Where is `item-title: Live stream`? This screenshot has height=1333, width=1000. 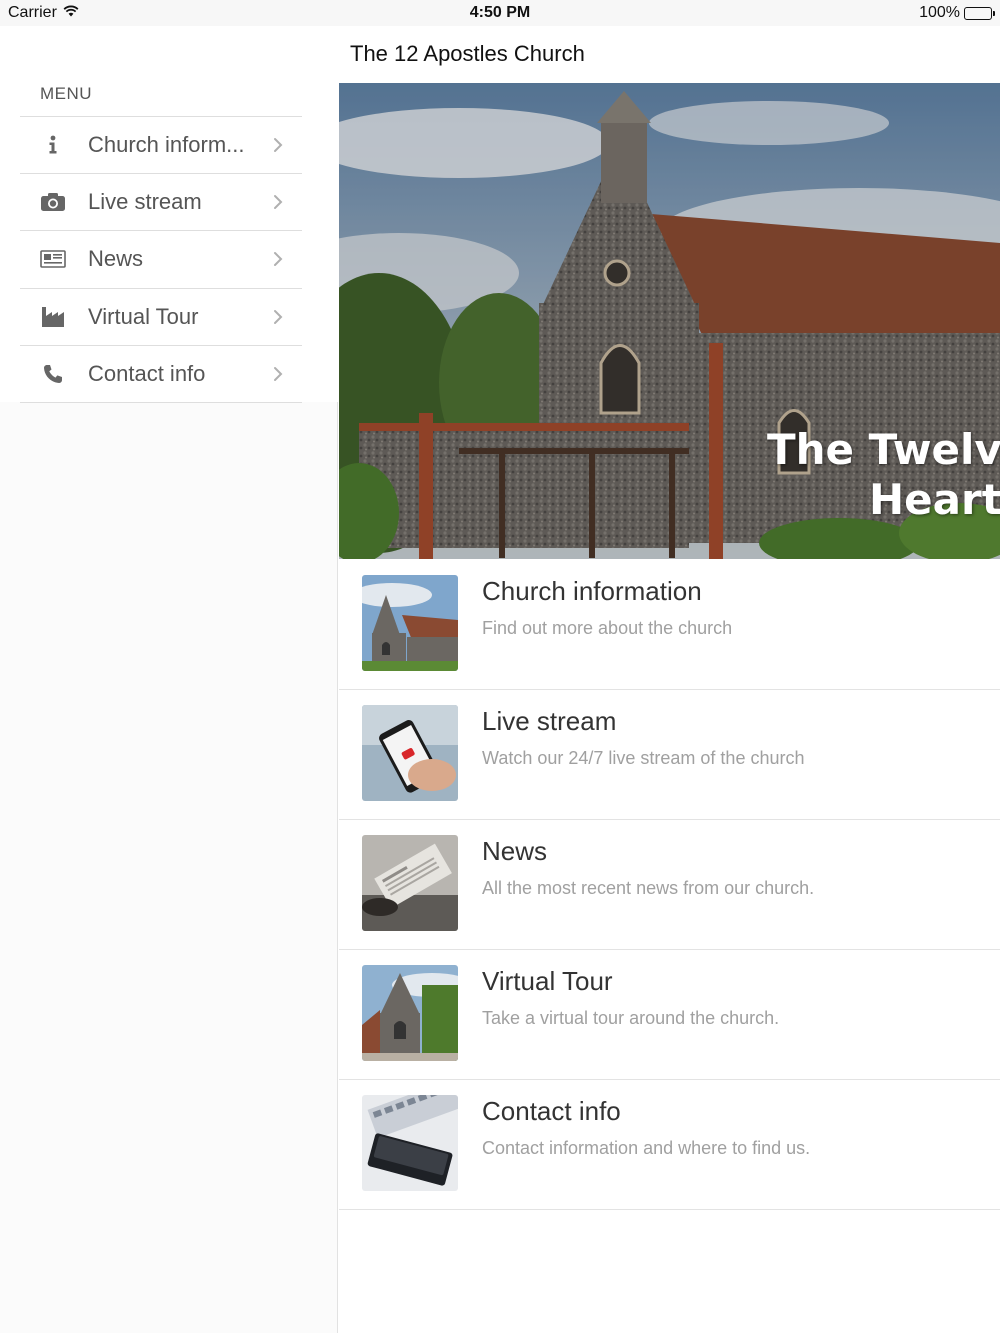 item-title: Live stream is located at coordinates (549, 721).